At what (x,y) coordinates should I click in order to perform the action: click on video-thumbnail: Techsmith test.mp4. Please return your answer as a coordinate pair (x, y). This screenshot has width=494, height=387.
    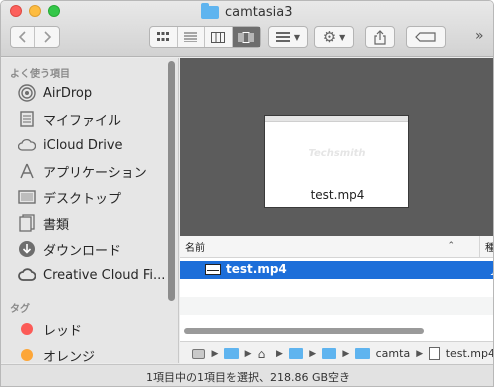
    Looking at the image, I should click on (336, 161).